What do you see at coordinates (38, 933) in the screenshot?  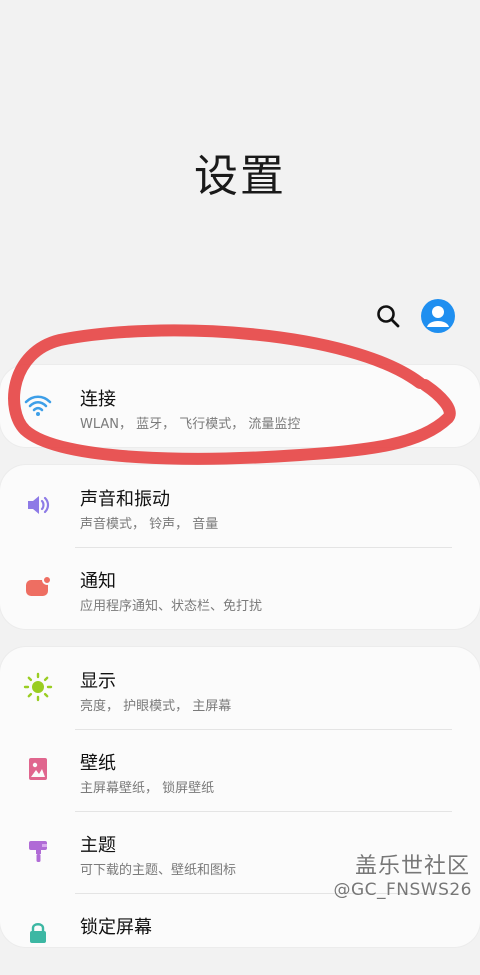 I see `lock-icon` at bounding box center [38, 933].